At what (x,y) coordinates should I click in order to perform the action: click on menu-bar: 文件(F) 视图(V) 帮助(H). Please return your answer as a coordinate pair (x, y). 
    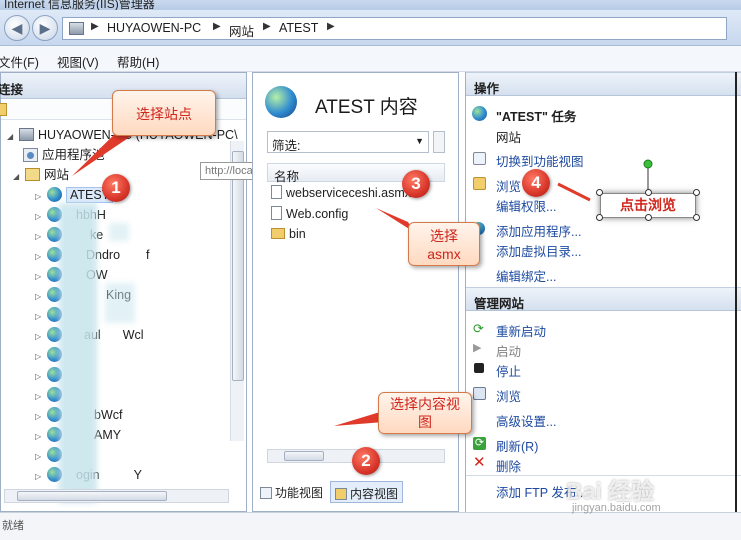
    Looking at the image, I should click on (370, 59).